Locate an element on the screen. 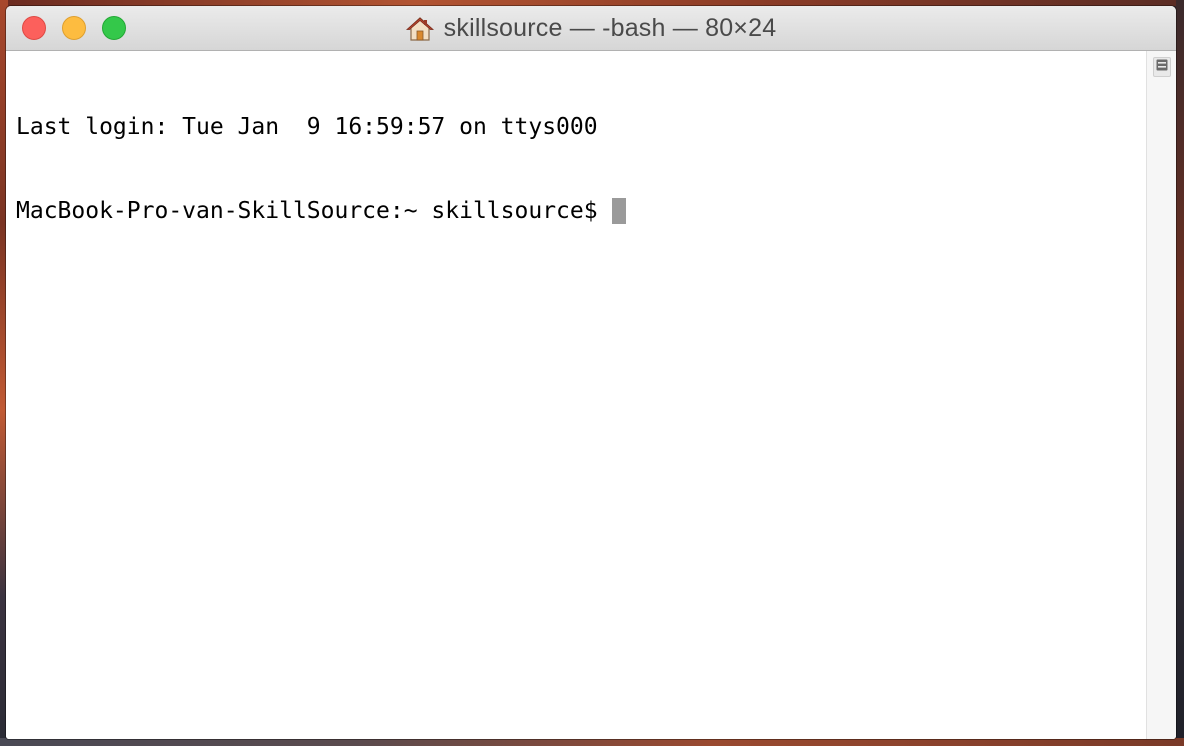 The width and height of the screenshot is (1184, 746). vertical-scrollbar is located at coordinates (1161, 395).